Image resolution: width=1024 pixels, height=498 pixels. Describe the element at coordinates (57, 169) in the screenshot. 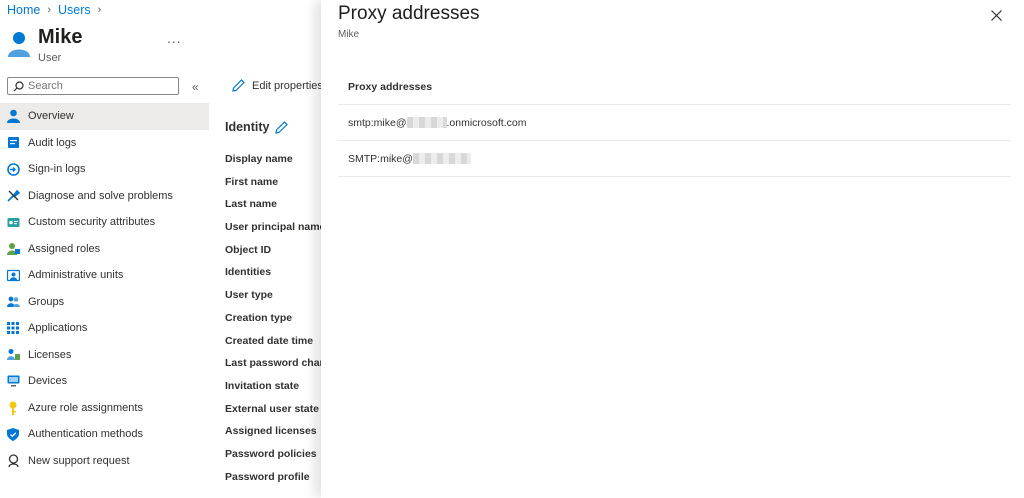

I see `sidebar-item-label: Sign-in logs` at that location.